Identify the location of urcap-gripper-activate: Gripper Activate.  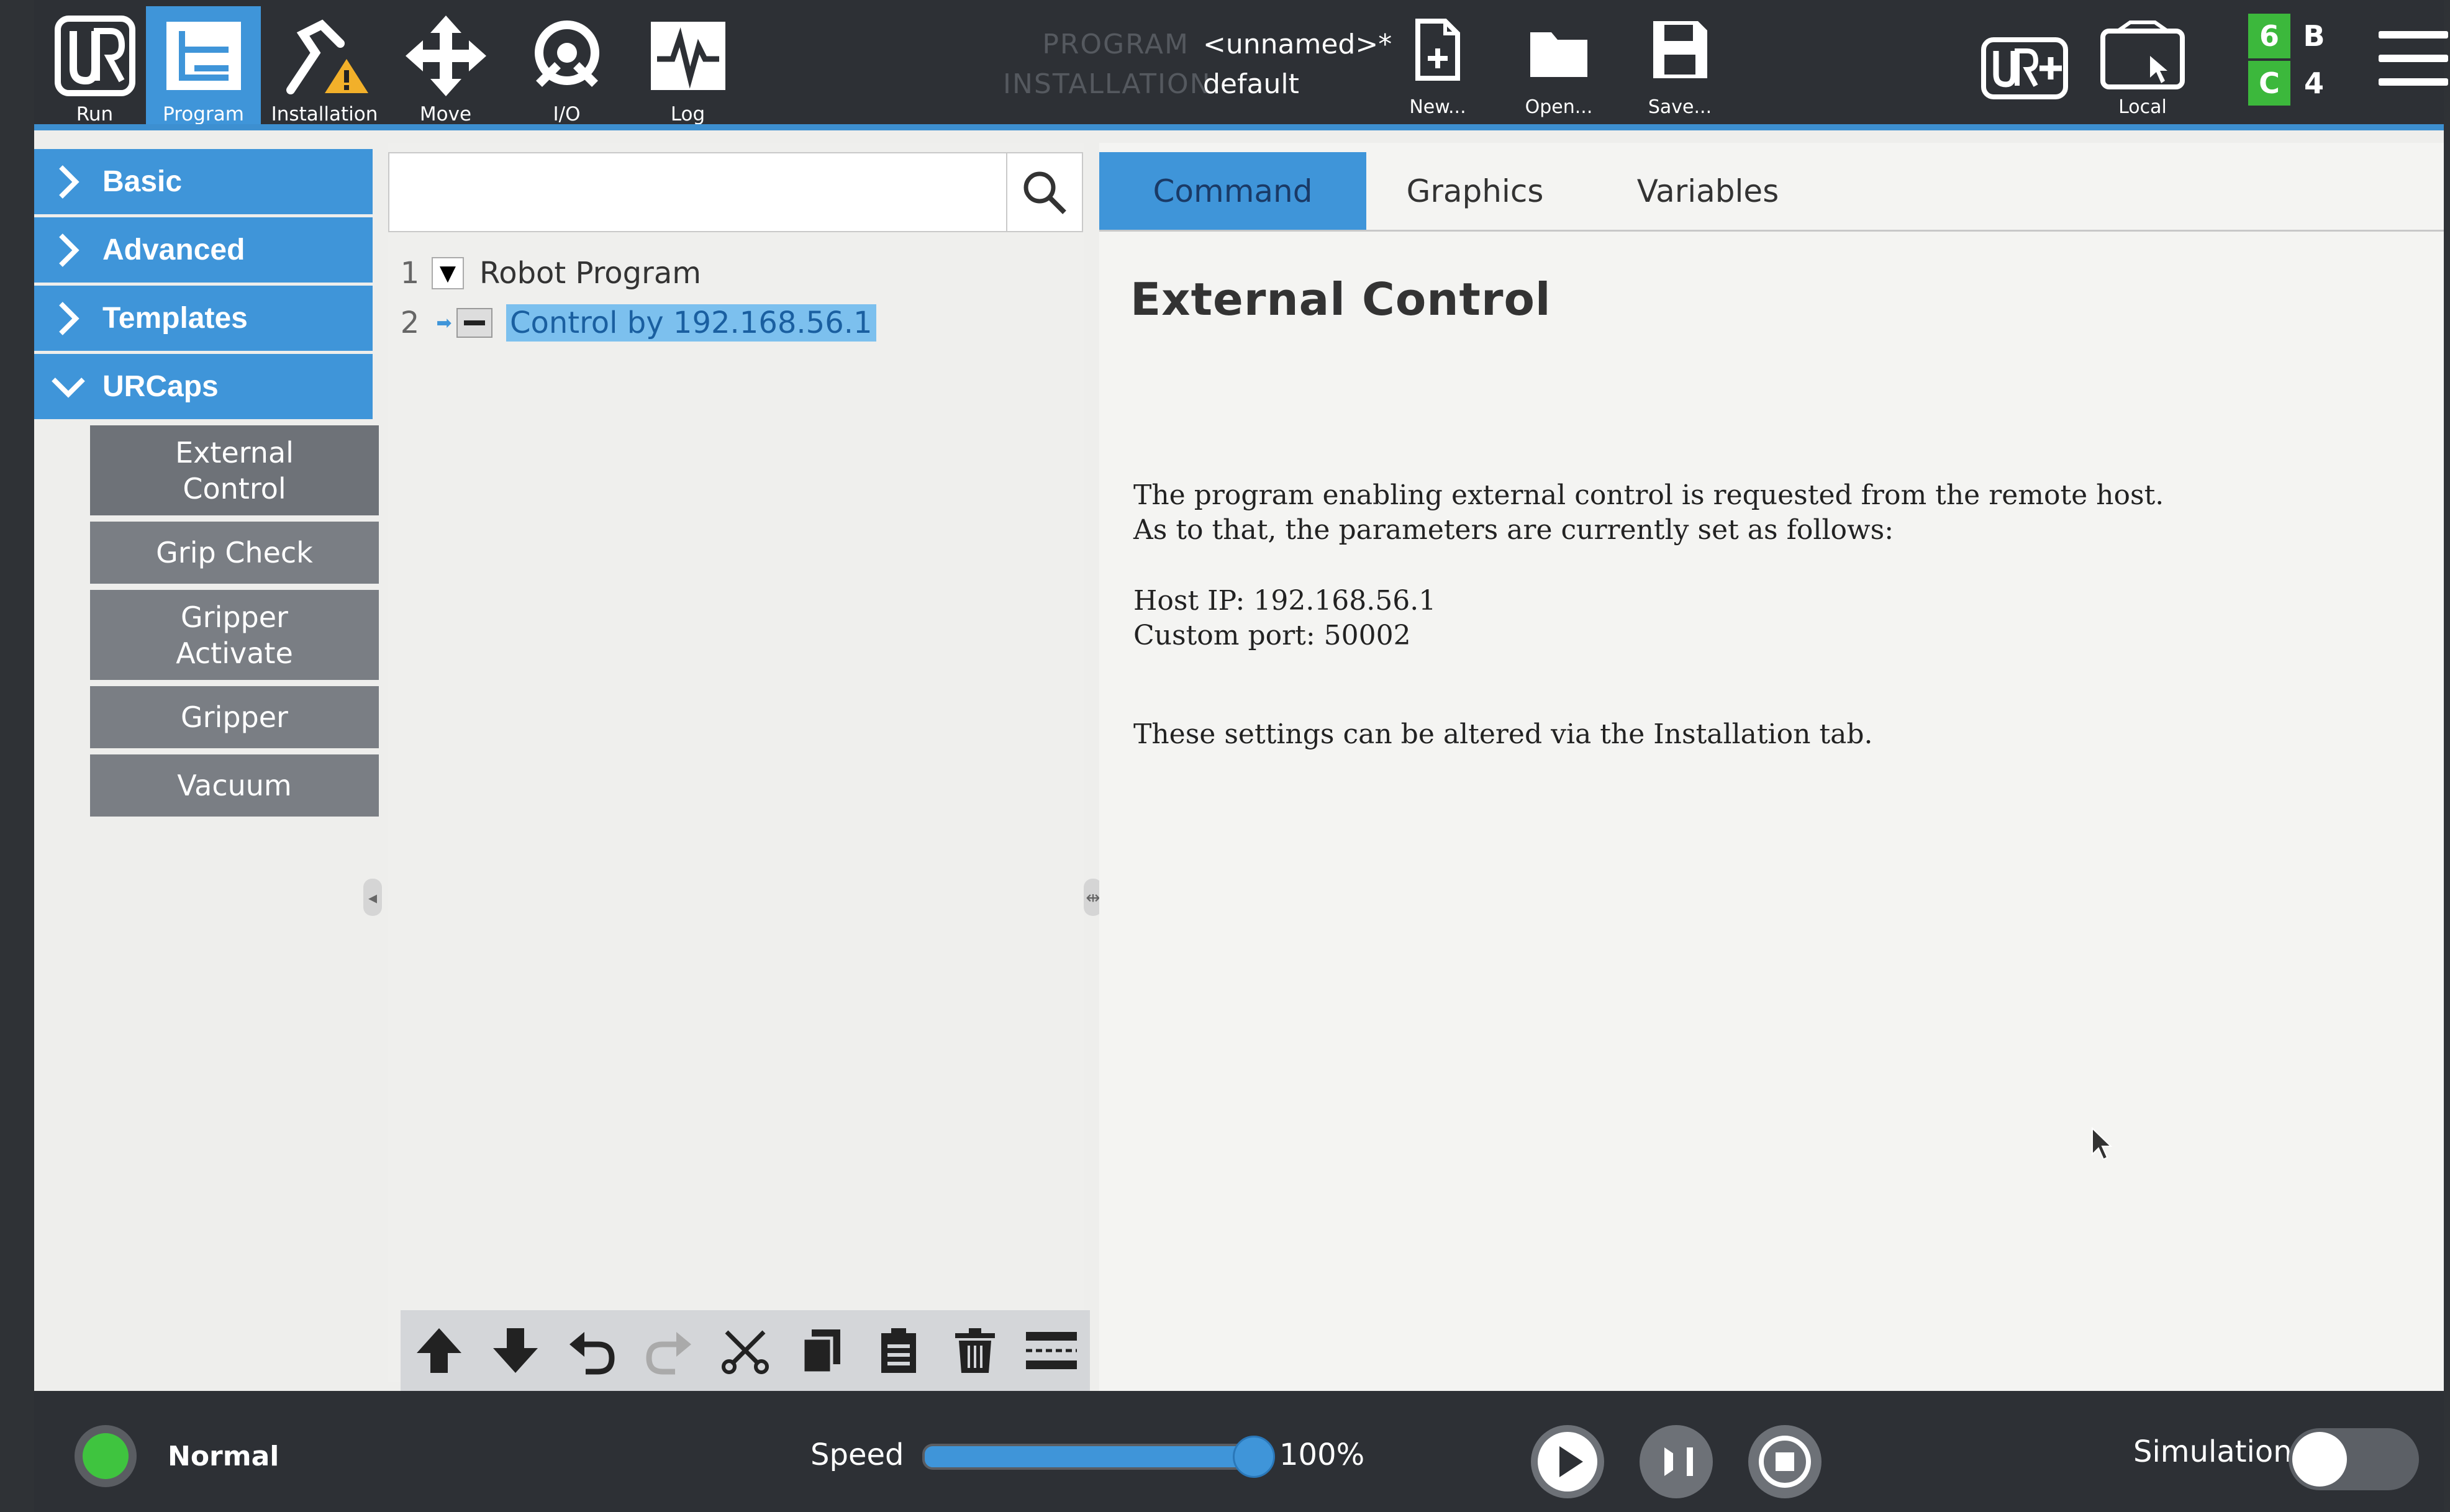
(235, 635).